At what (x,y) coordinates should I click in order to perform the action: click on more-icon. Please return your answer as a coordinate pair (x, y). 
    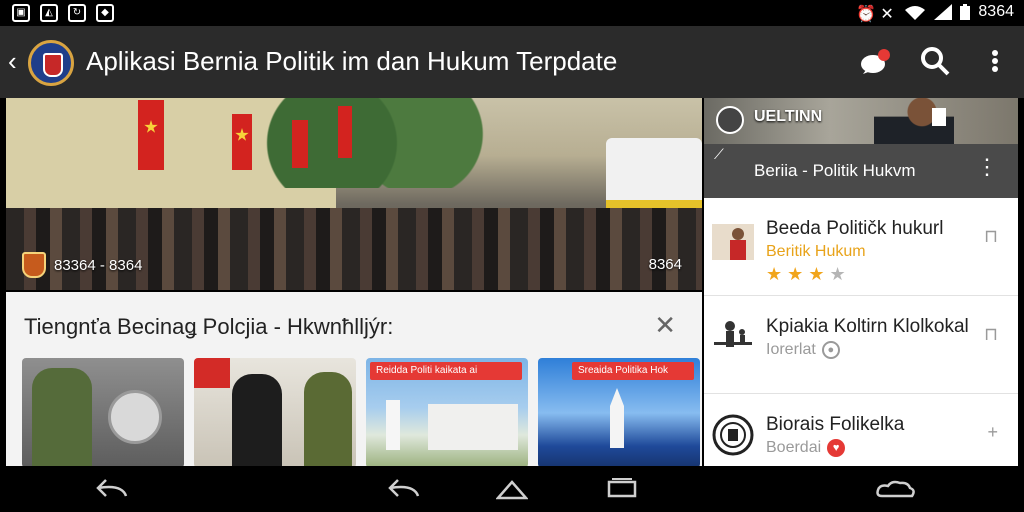
    Looking at the image, I should click on (995, 61).